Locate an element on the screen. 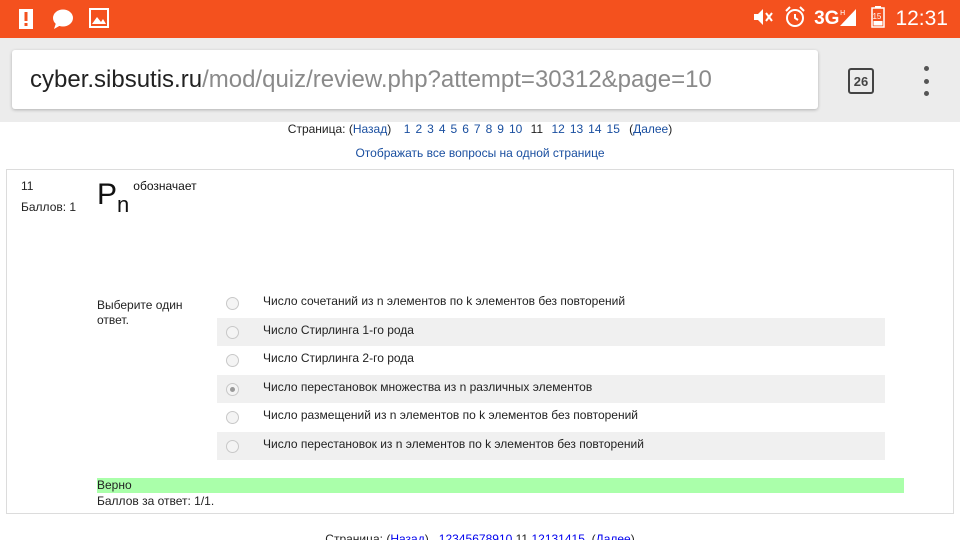 The height and width of the screenshot is (540, 960). pager-pages-after: 12 13 14 15 is located at coordinates (585, 129).